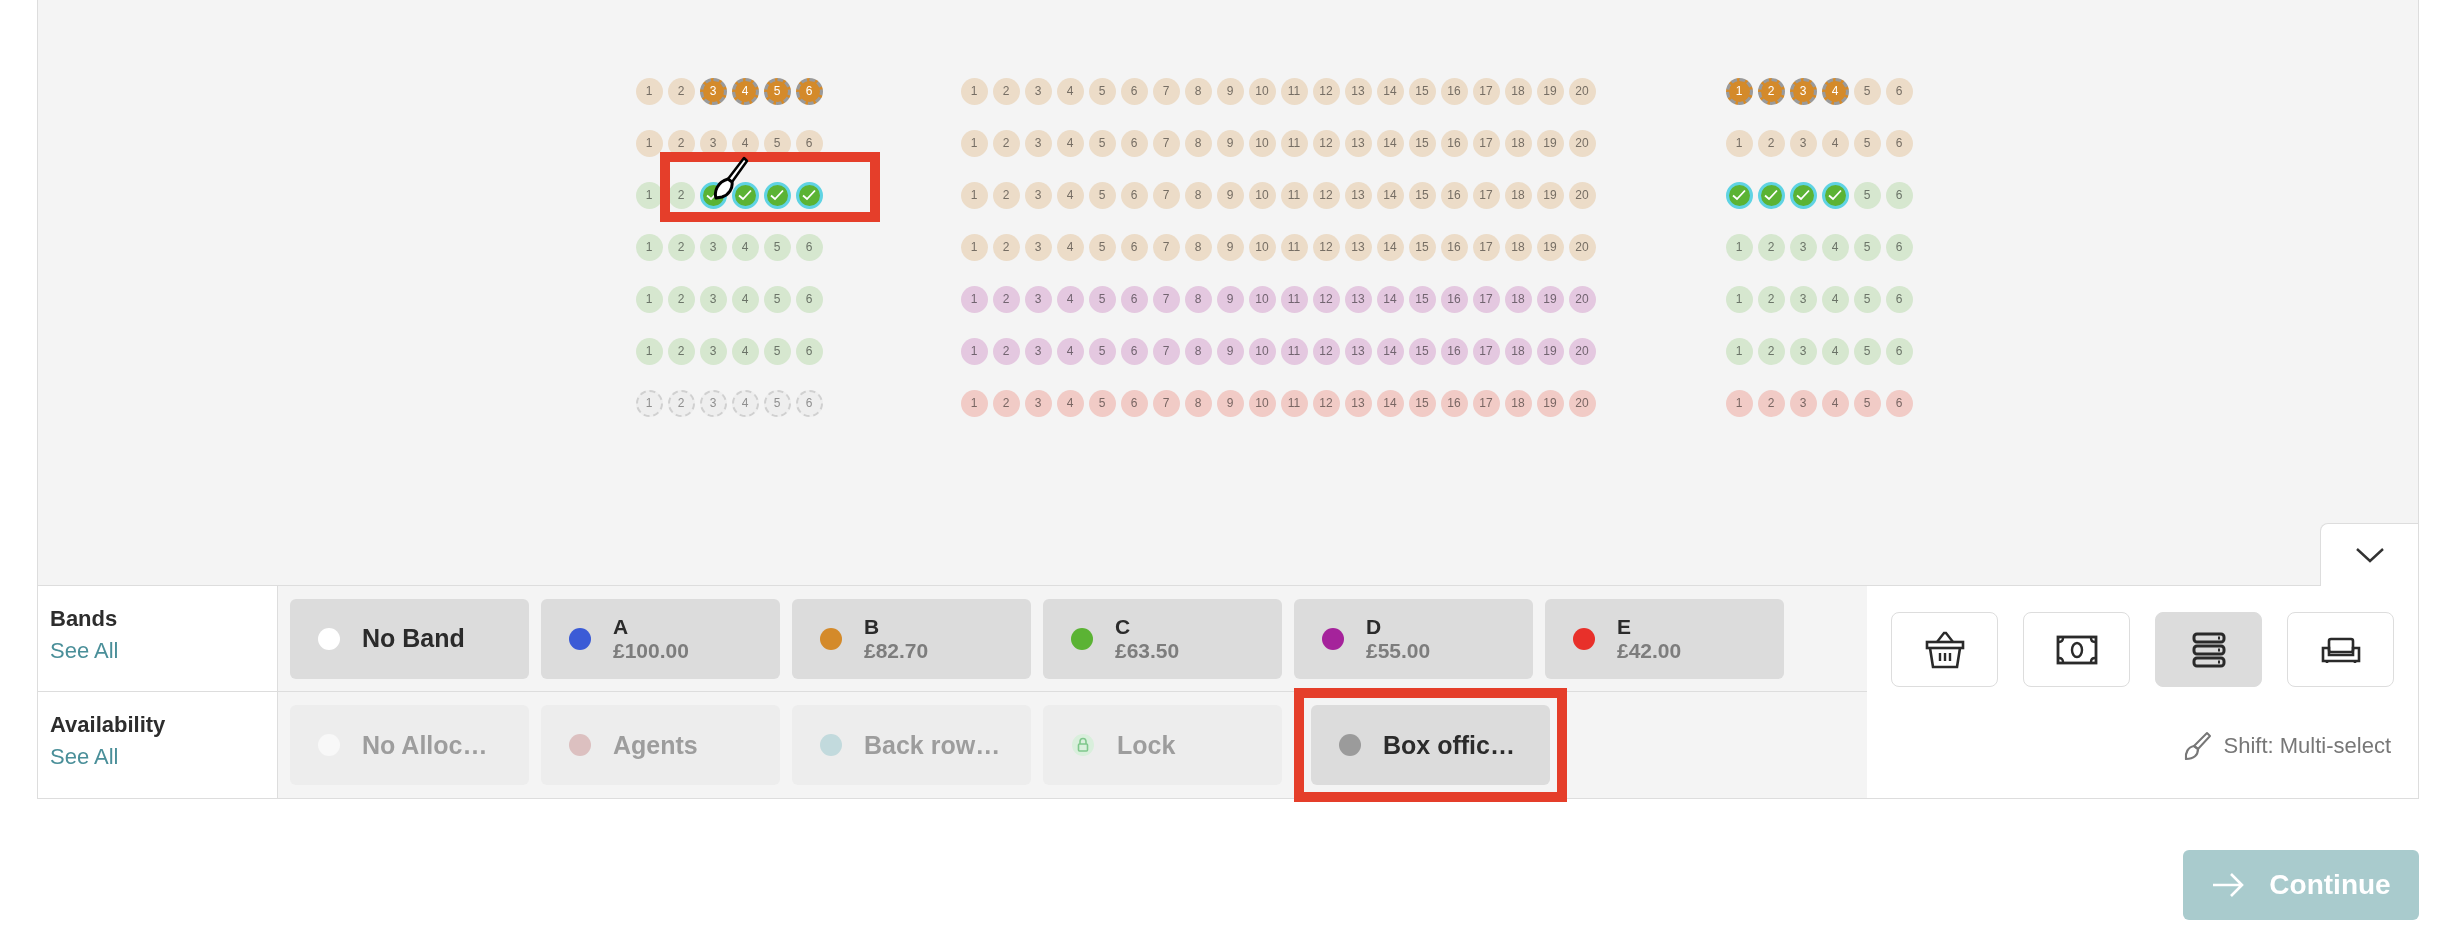 The image size is (2462, 938). What do you see at coordinates (1162, 638) in the screenshot?
I see `band-chip: C £63.50` at bounding box center [1162, 638].